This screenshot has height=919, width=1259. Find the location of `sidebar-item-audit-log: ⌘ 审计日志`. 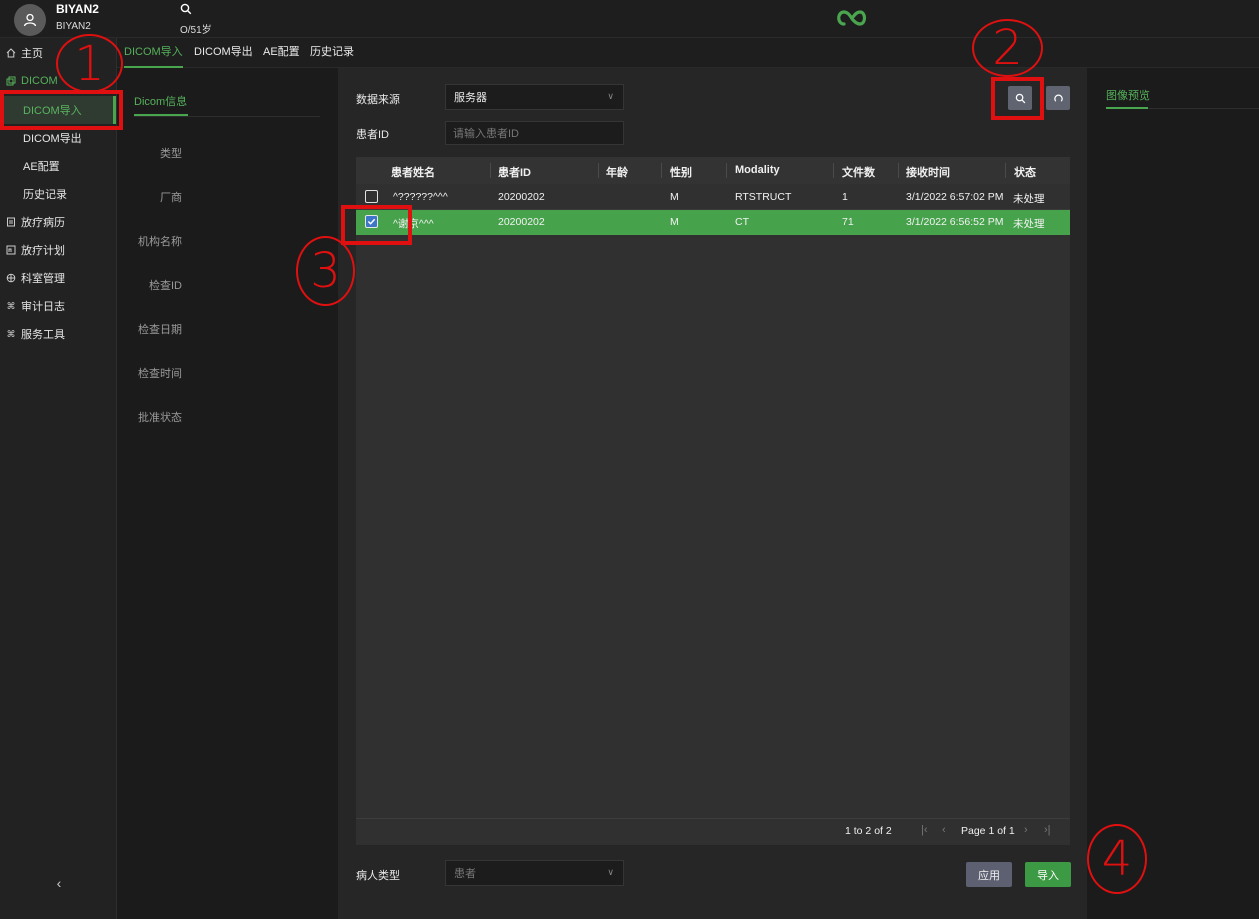

sidebar-item-audit-log: ⌘ 审计日志 is located at coordinates (58, 306).